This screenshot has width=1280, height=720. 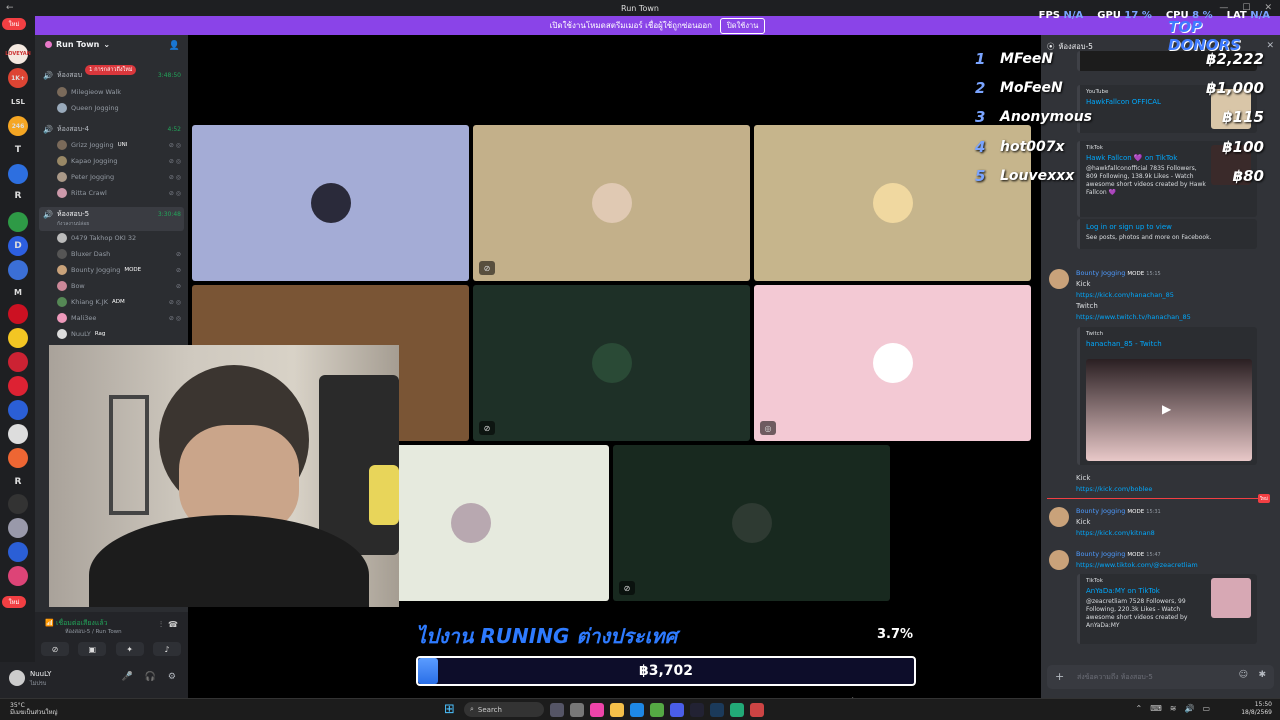 I want to click on participant-tile: ◎, so click(x=892, y=363).